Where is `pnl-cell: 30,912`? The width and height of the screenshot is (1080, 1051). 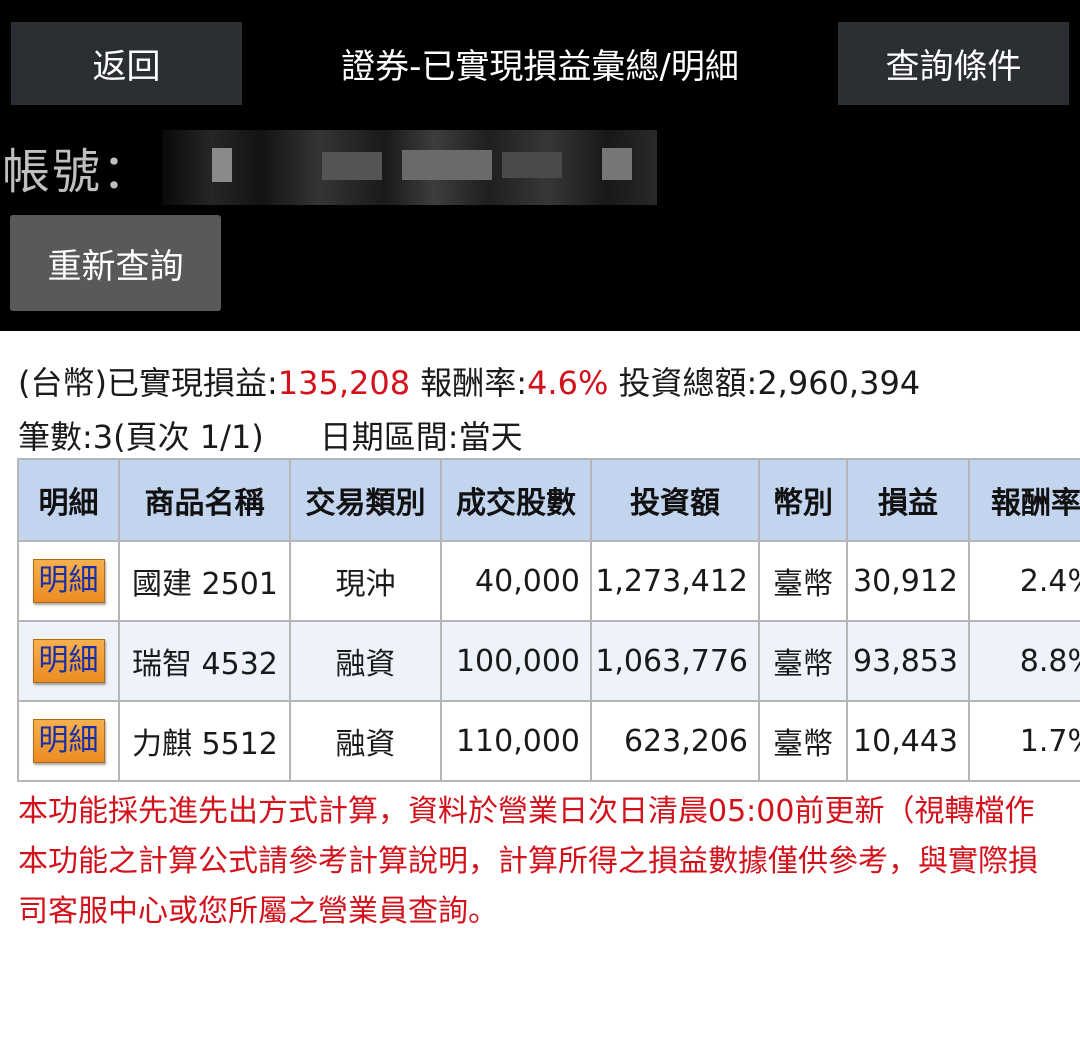
pnl-cell: 30,912 is located at coordinates (908, 581).